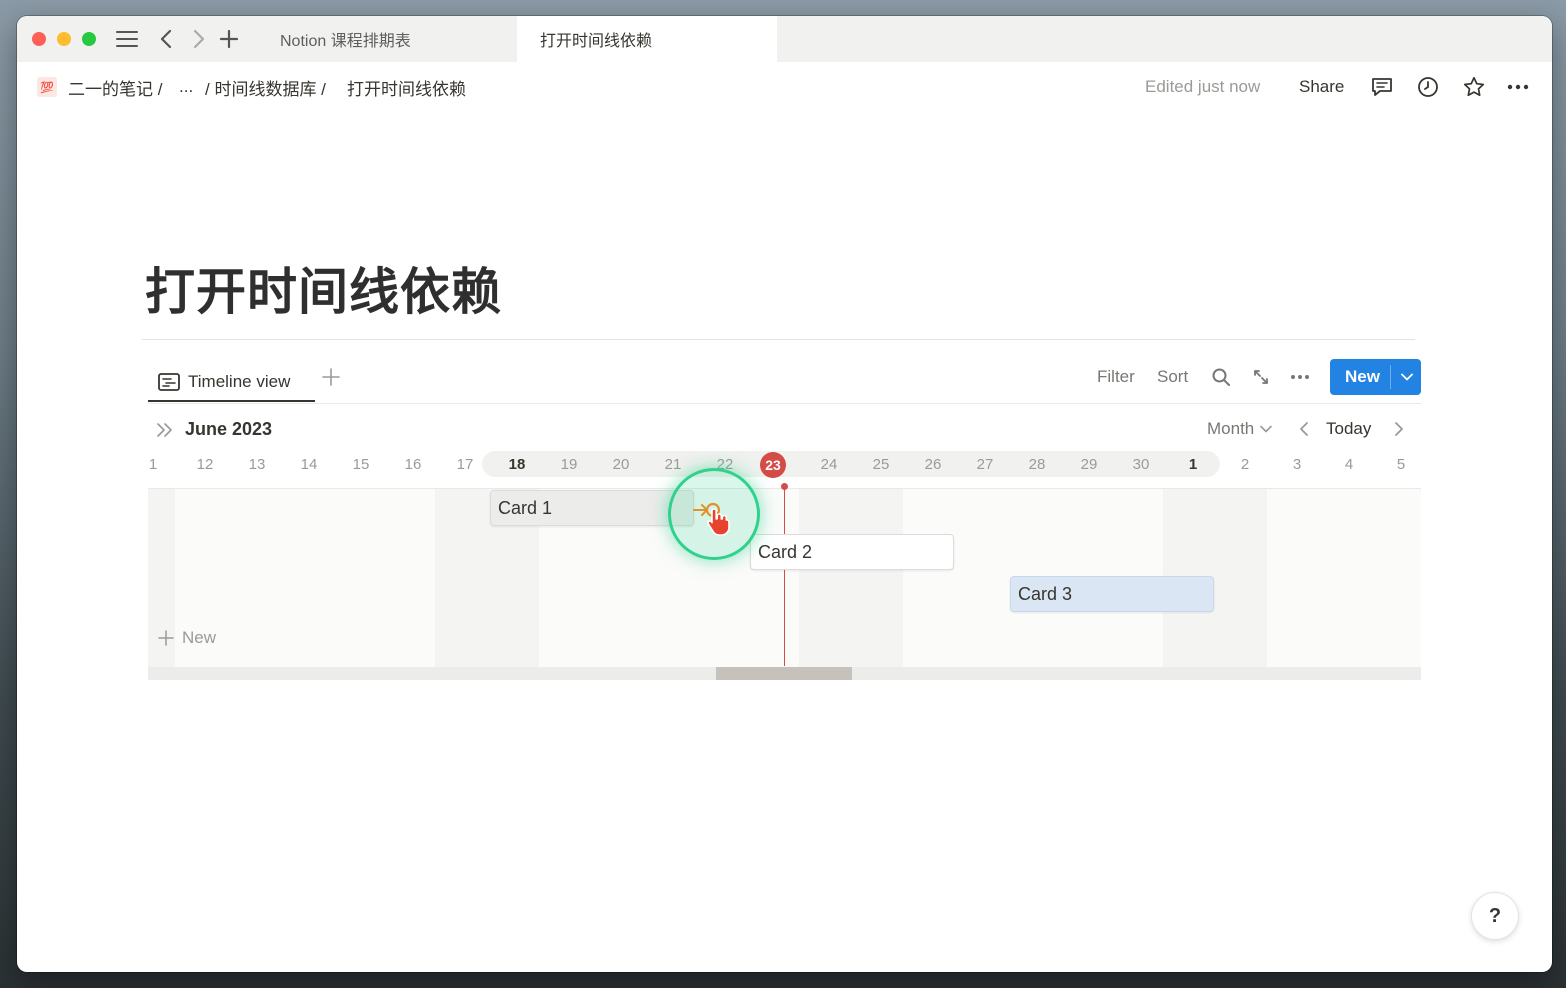  Describe the element at coordinates (1112, 594) in the screenshot. I see `timeline-card-3: Card 3` at that location.